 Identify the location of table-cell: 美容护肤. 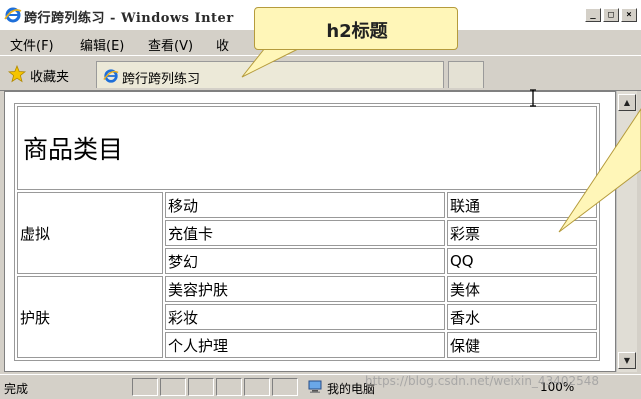
(305, 289).